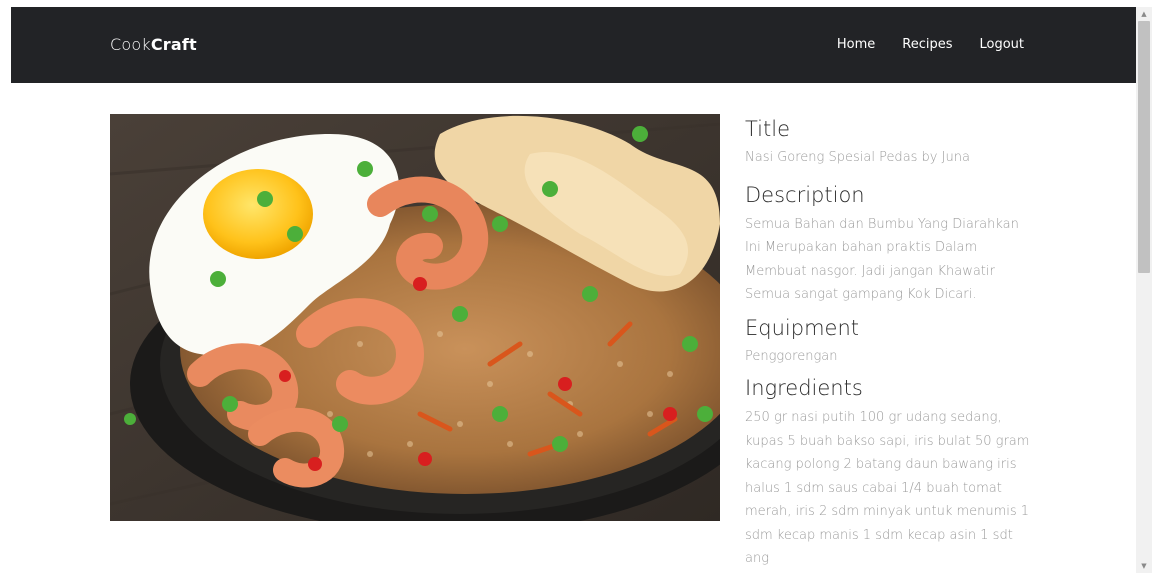  What do you see at coordinates (856, 45) in the screenshot?
I see `nav-link-home: Home` at bounding box center [856, 45].